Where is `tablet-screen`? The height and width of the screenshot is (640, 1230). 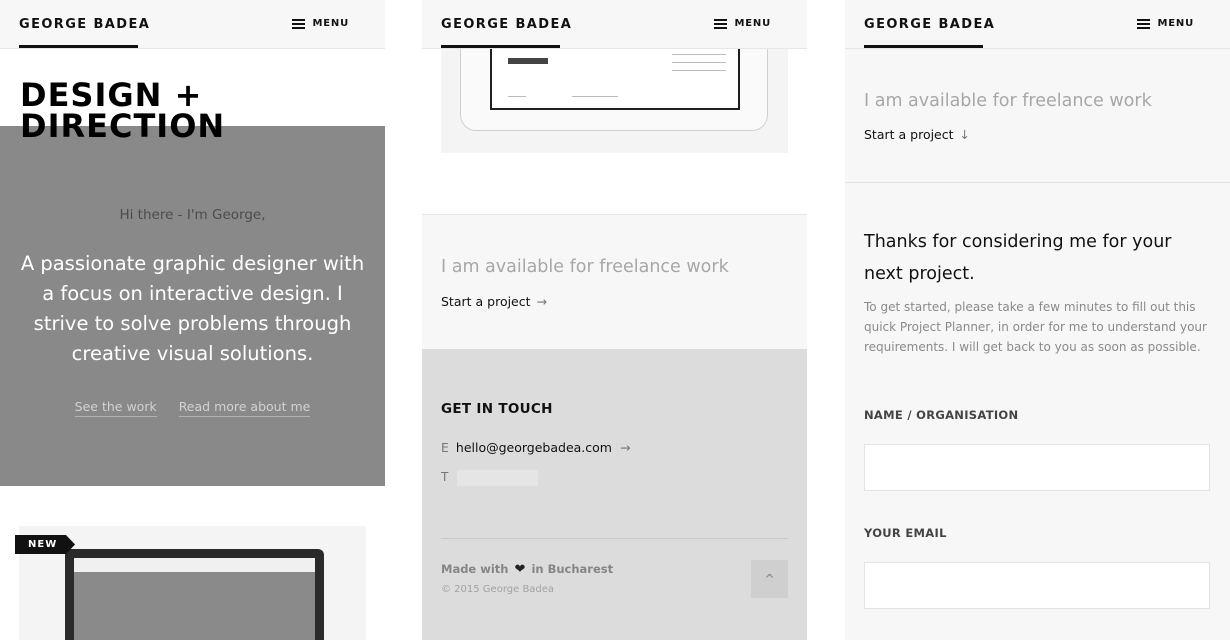 tablet-screen is located at coordinates (615, 75).